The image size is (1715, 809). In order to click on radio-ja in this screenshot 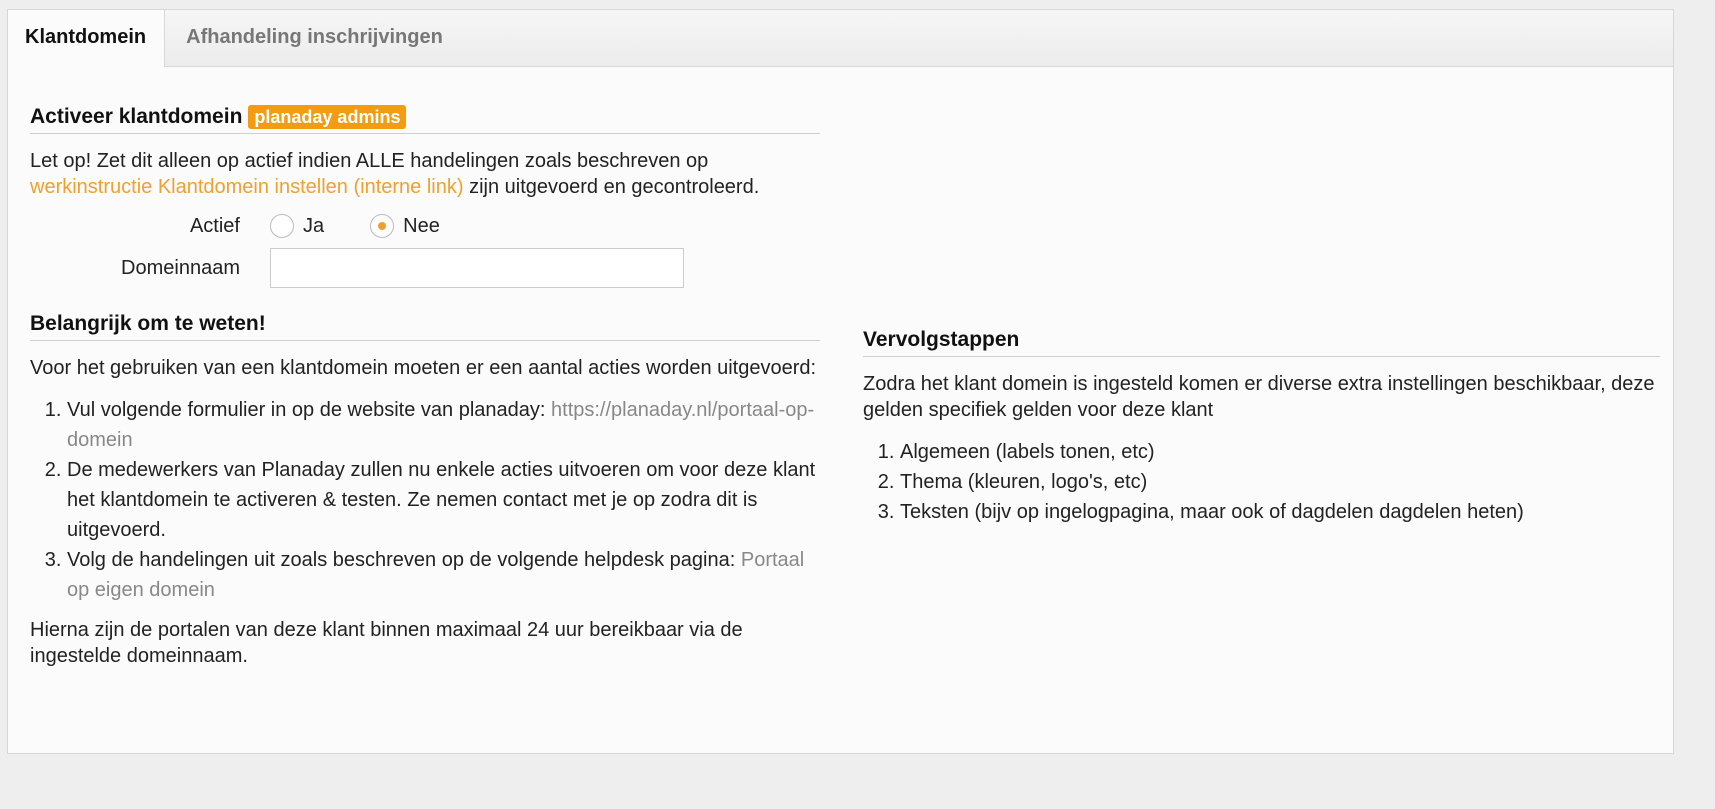, I will do `click(282, 226)`.